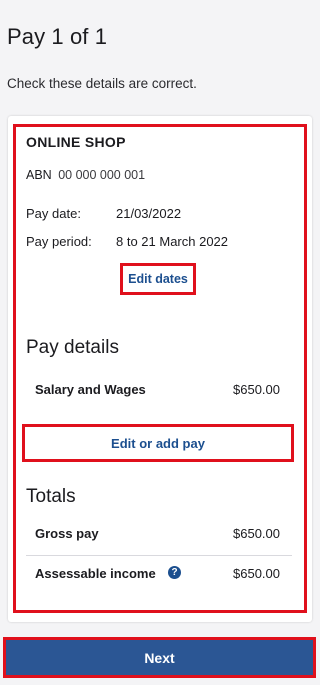 The image size is (320, 685). I want to click on next-button: Next, so click(159, 657).